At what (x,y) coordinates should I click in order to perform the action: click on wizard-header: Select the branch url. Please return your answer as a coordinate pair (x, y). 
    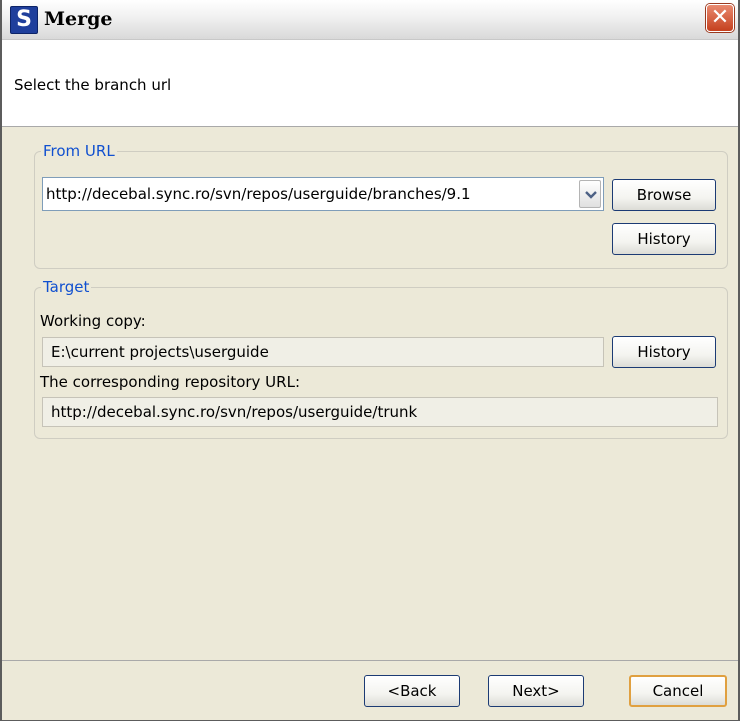
    Looking at the image, I should click on (370, 83).